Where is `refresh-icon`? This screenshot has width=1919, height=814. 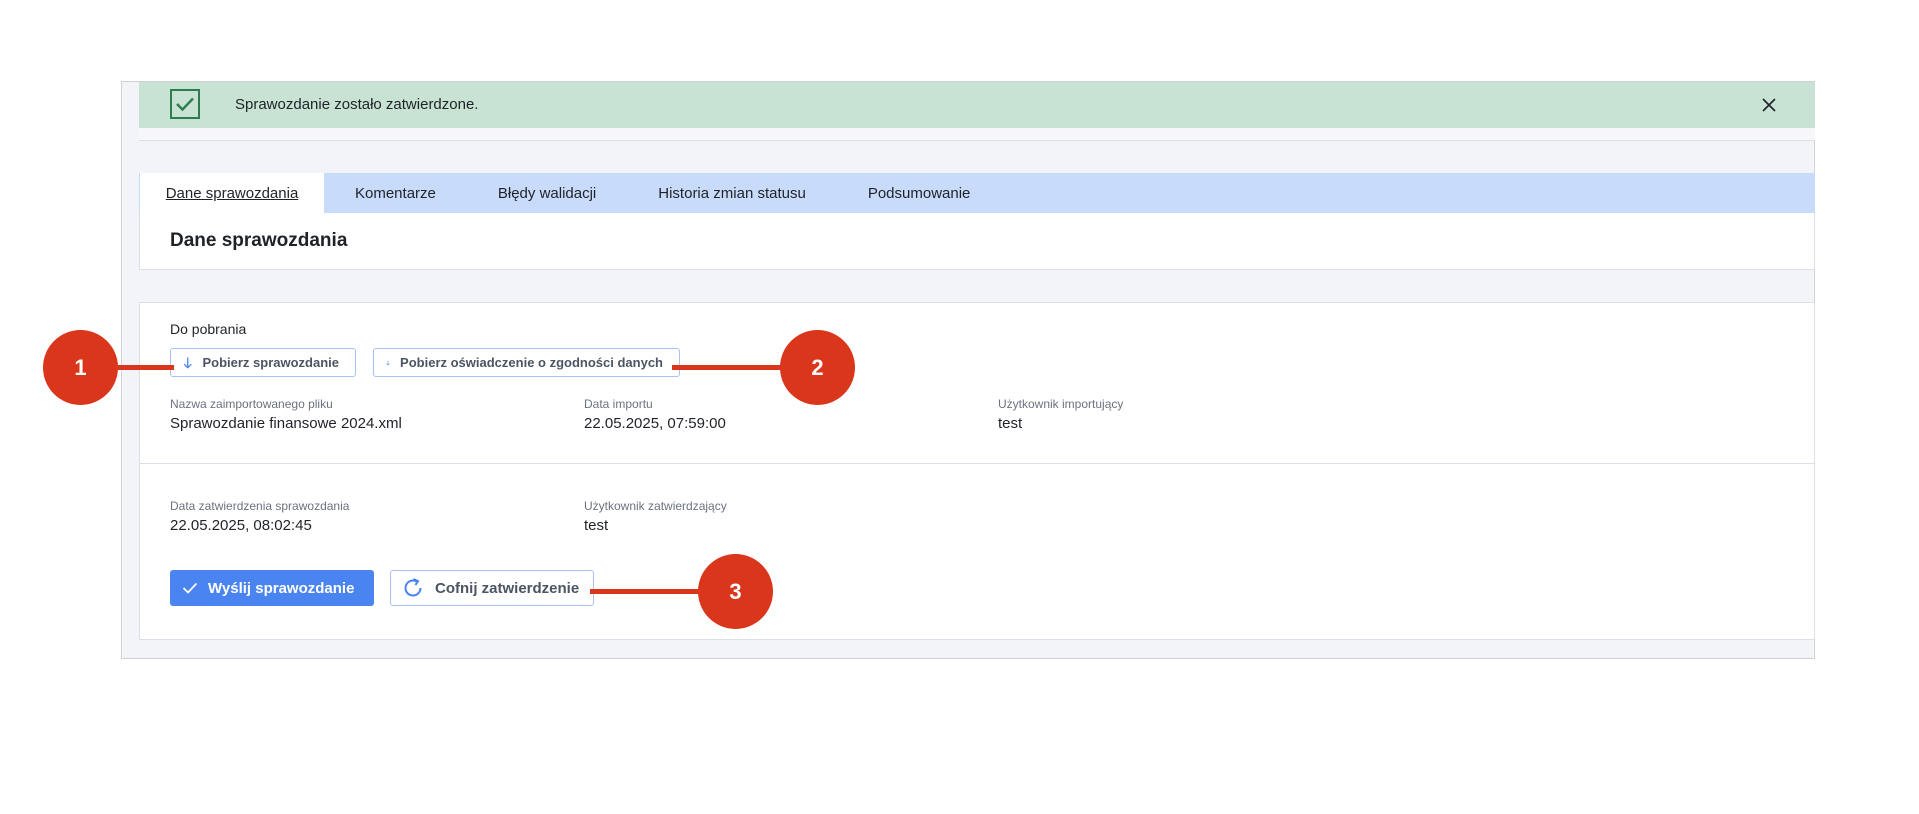 refresh-icon is located at coordinates (413, 587).